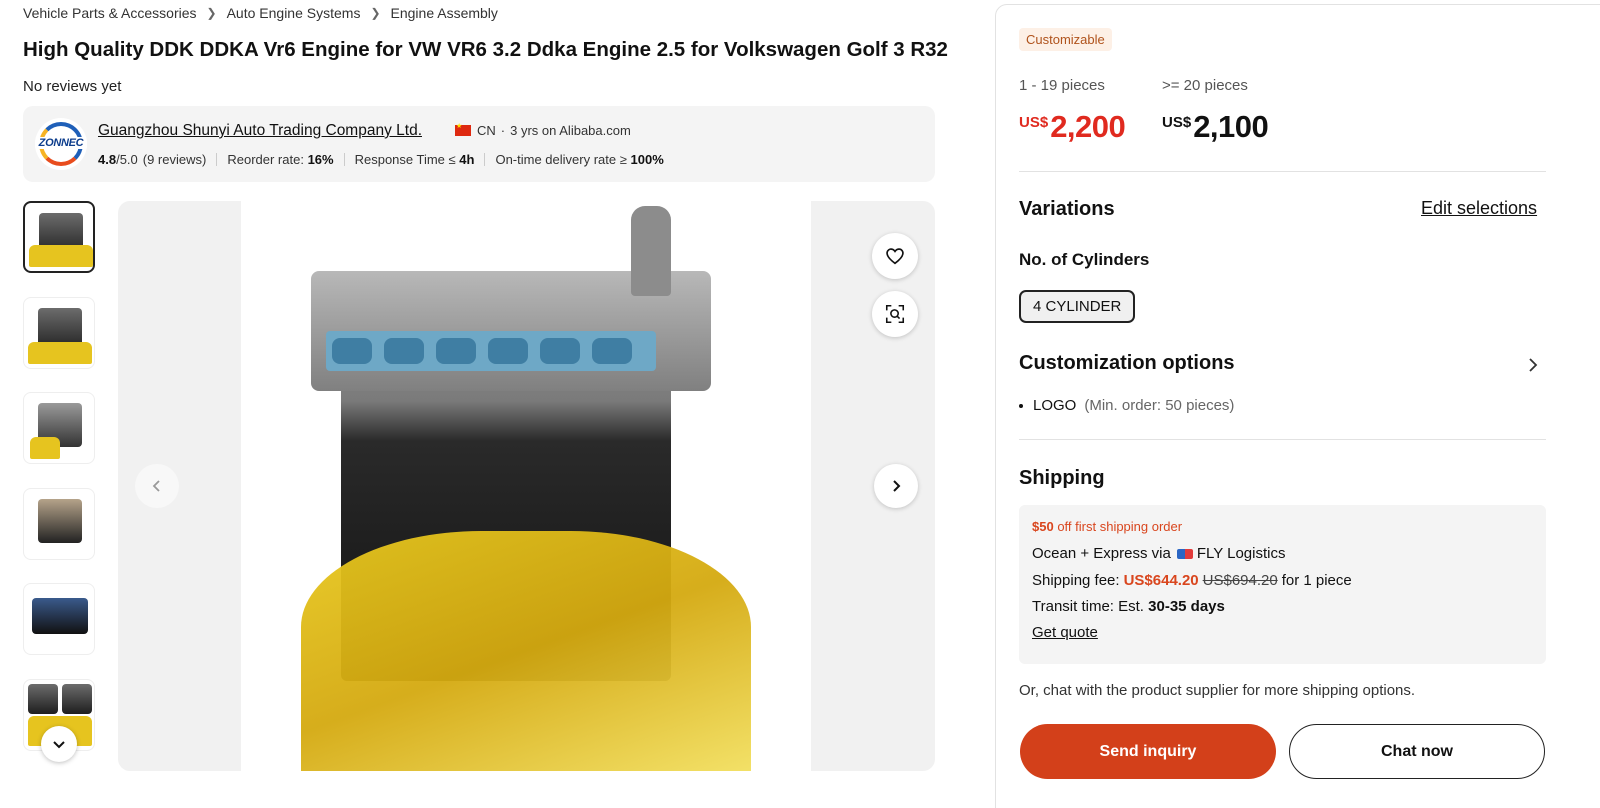  I want to click on price-tier-1: US$ 2,200, so click(1072, 126).